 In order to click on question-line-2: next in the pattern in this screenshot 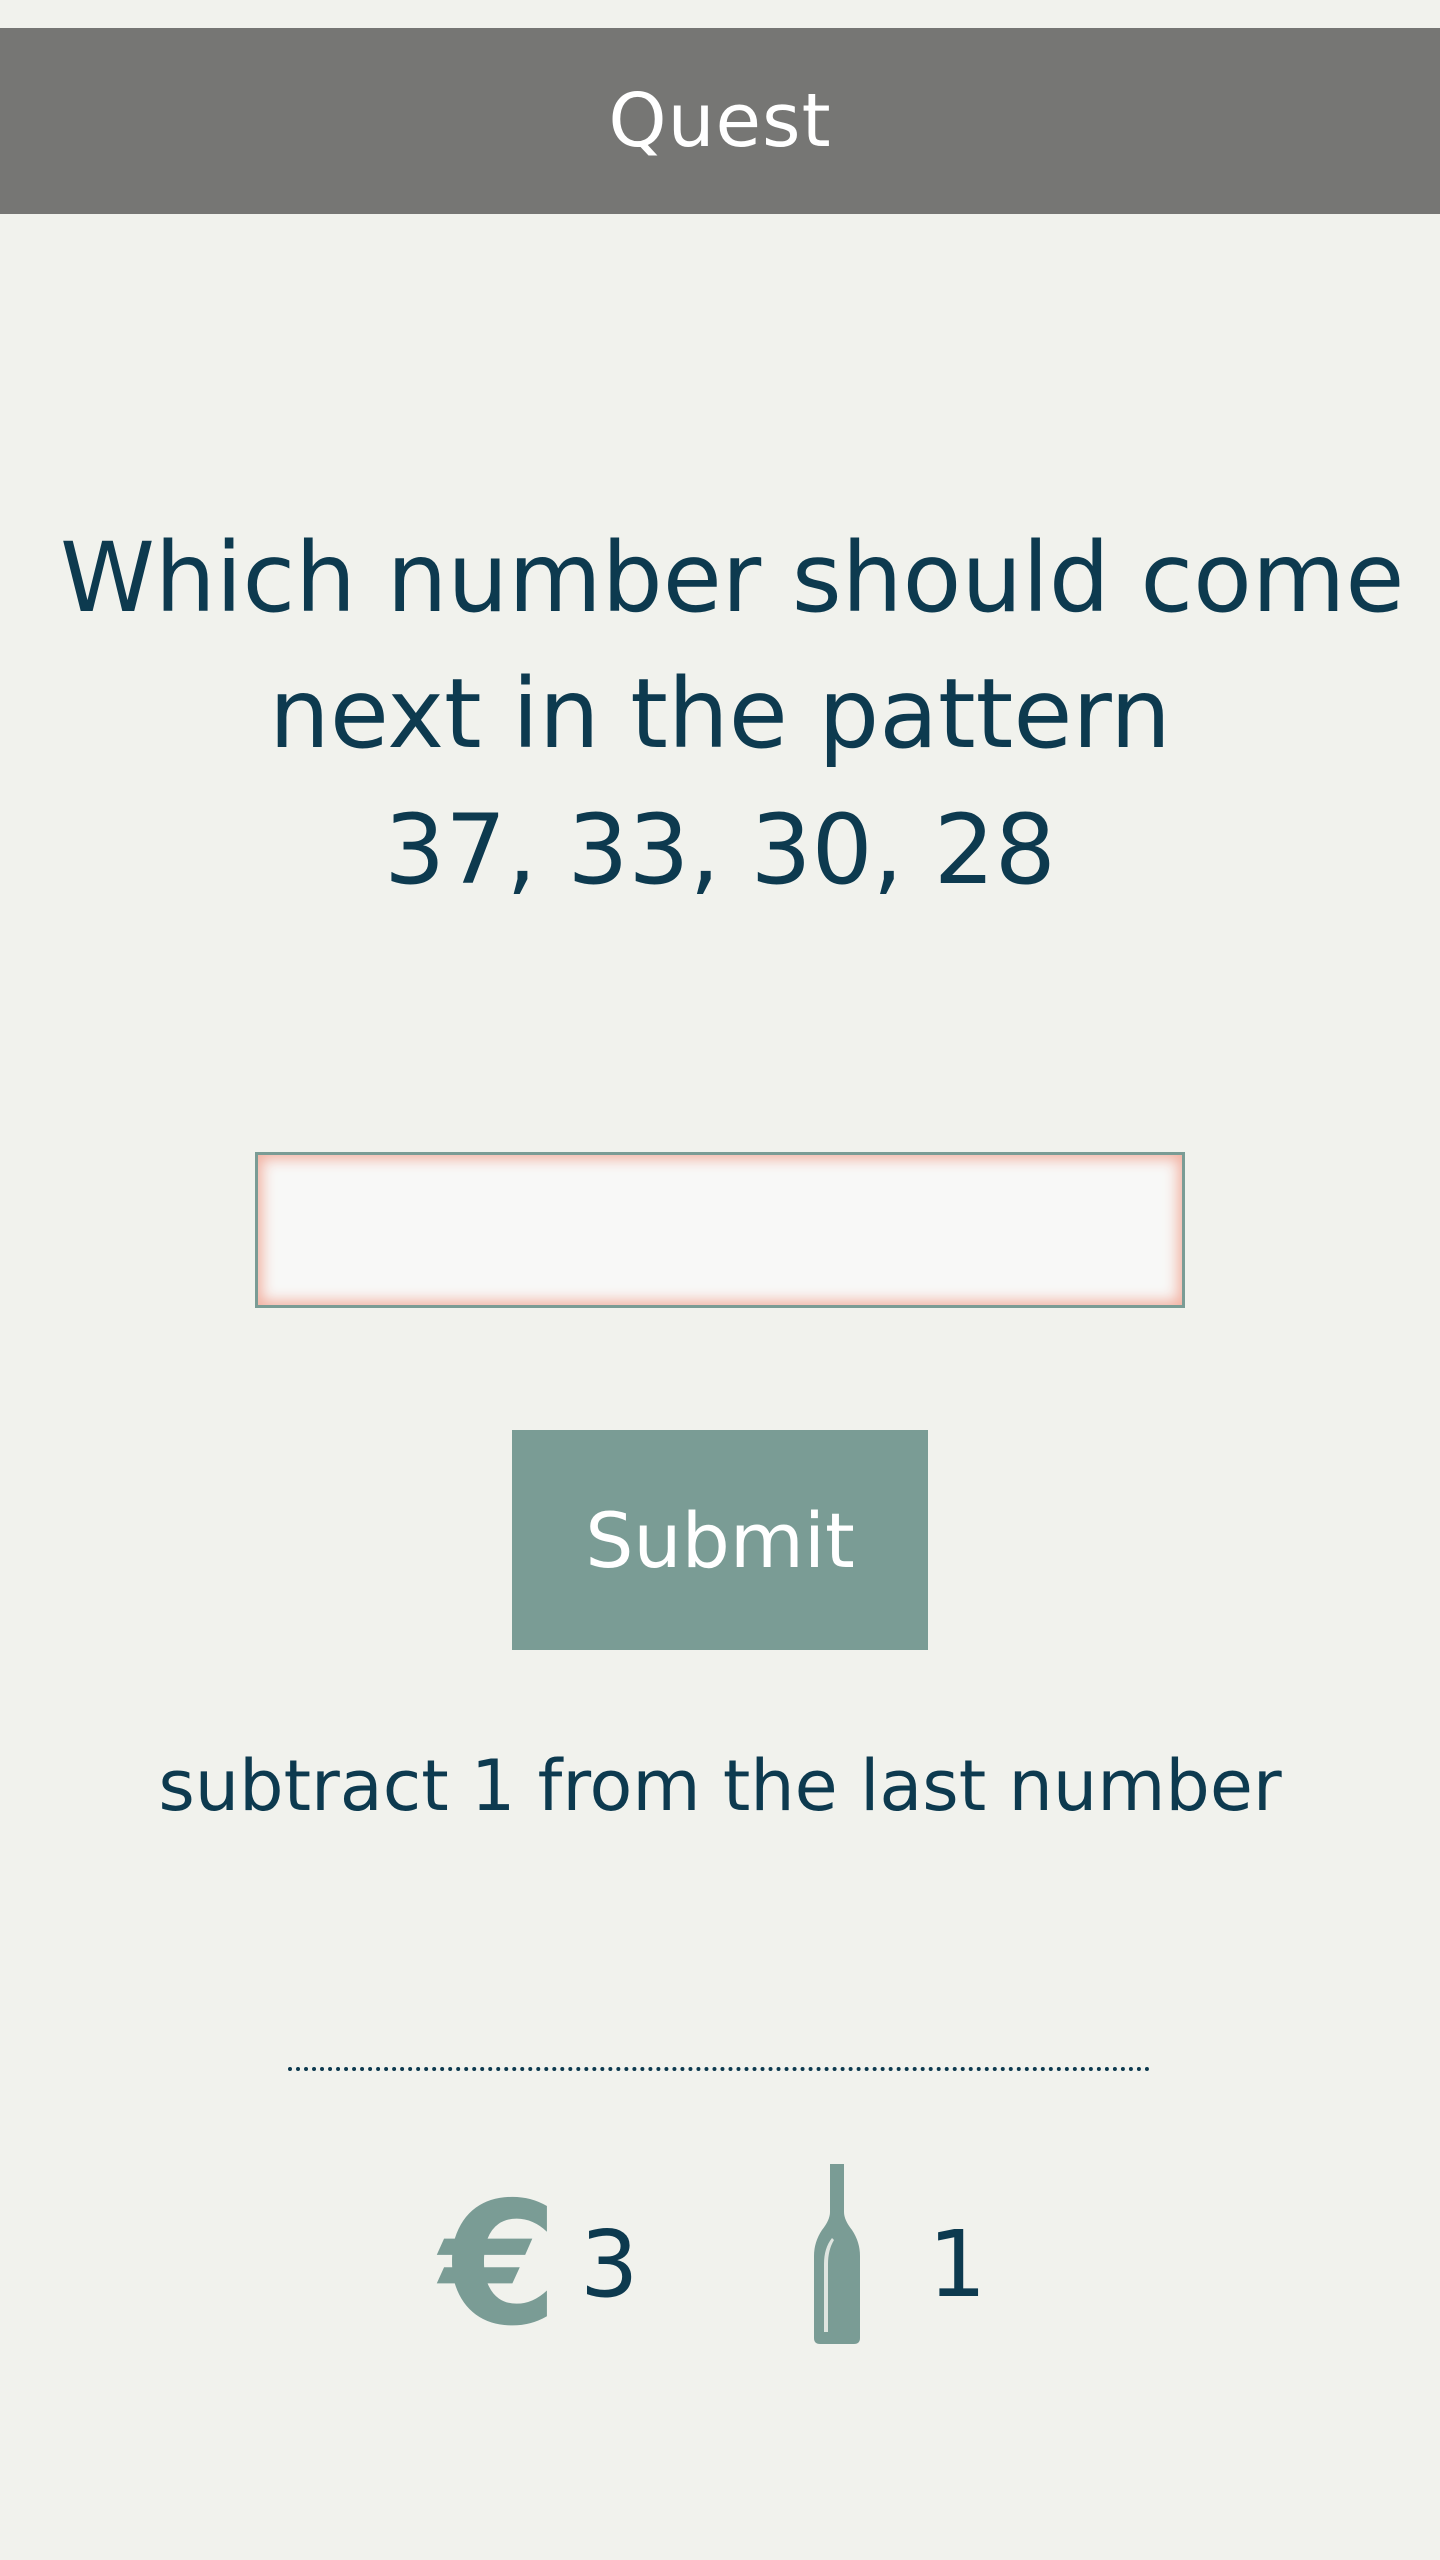, I will do `click(719, 714)`.